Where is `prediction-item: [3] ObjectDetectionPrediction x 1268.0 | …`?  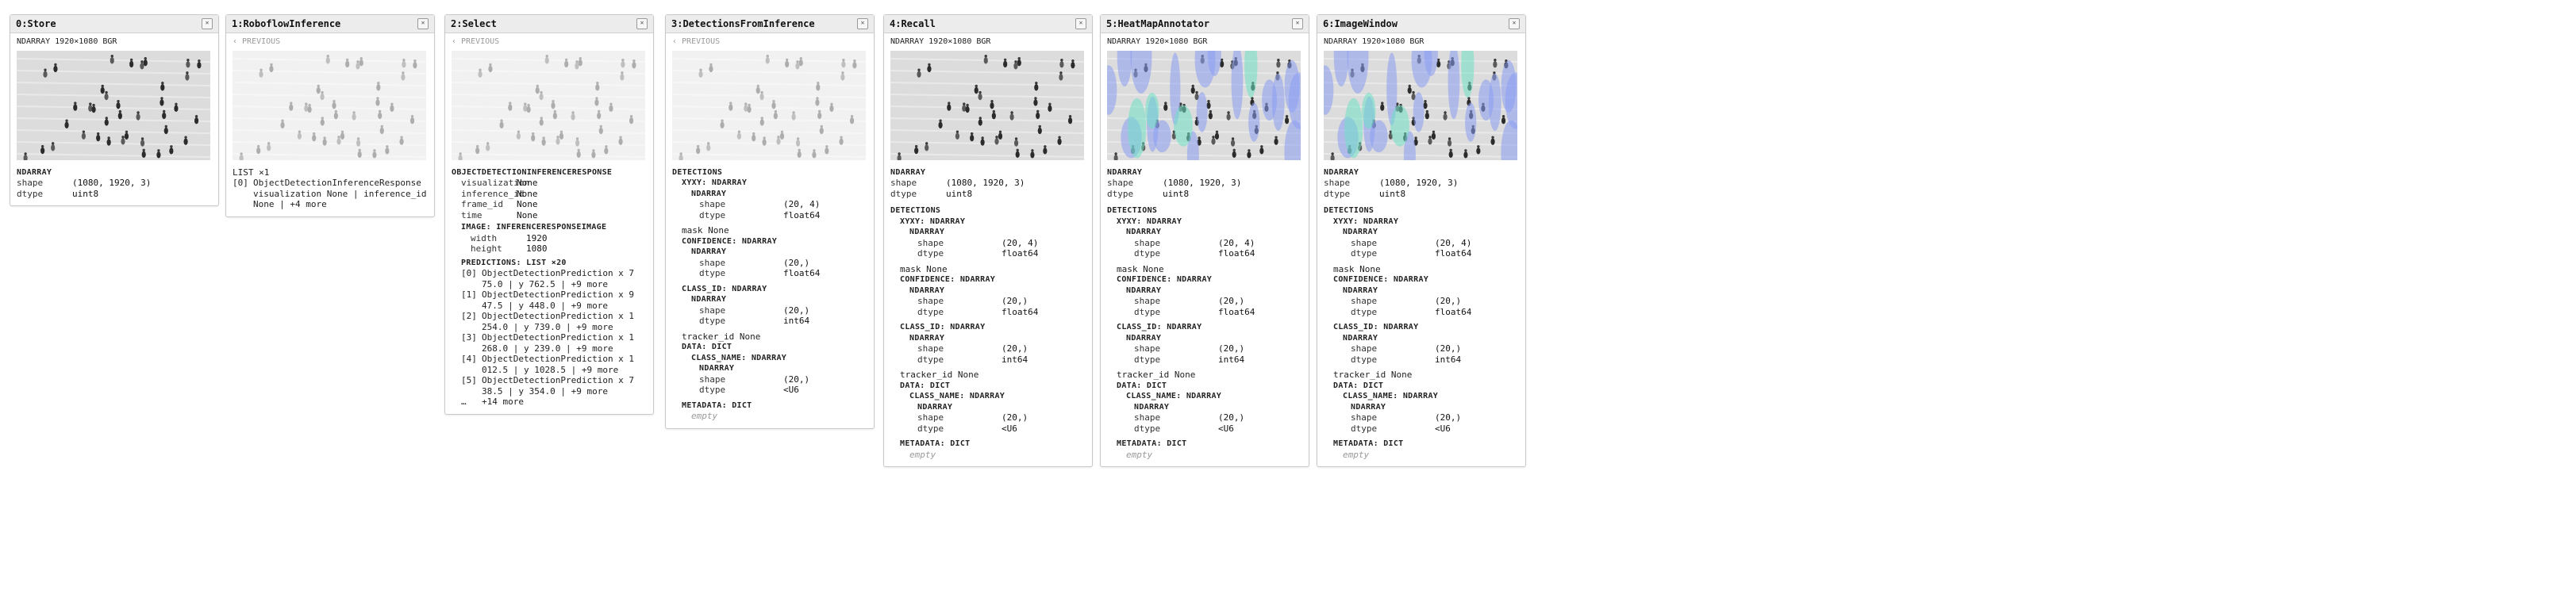 prediction-item: [3] ObjectDetectionPrediction x 1268.0 | … is located at coordinates (549, 343).